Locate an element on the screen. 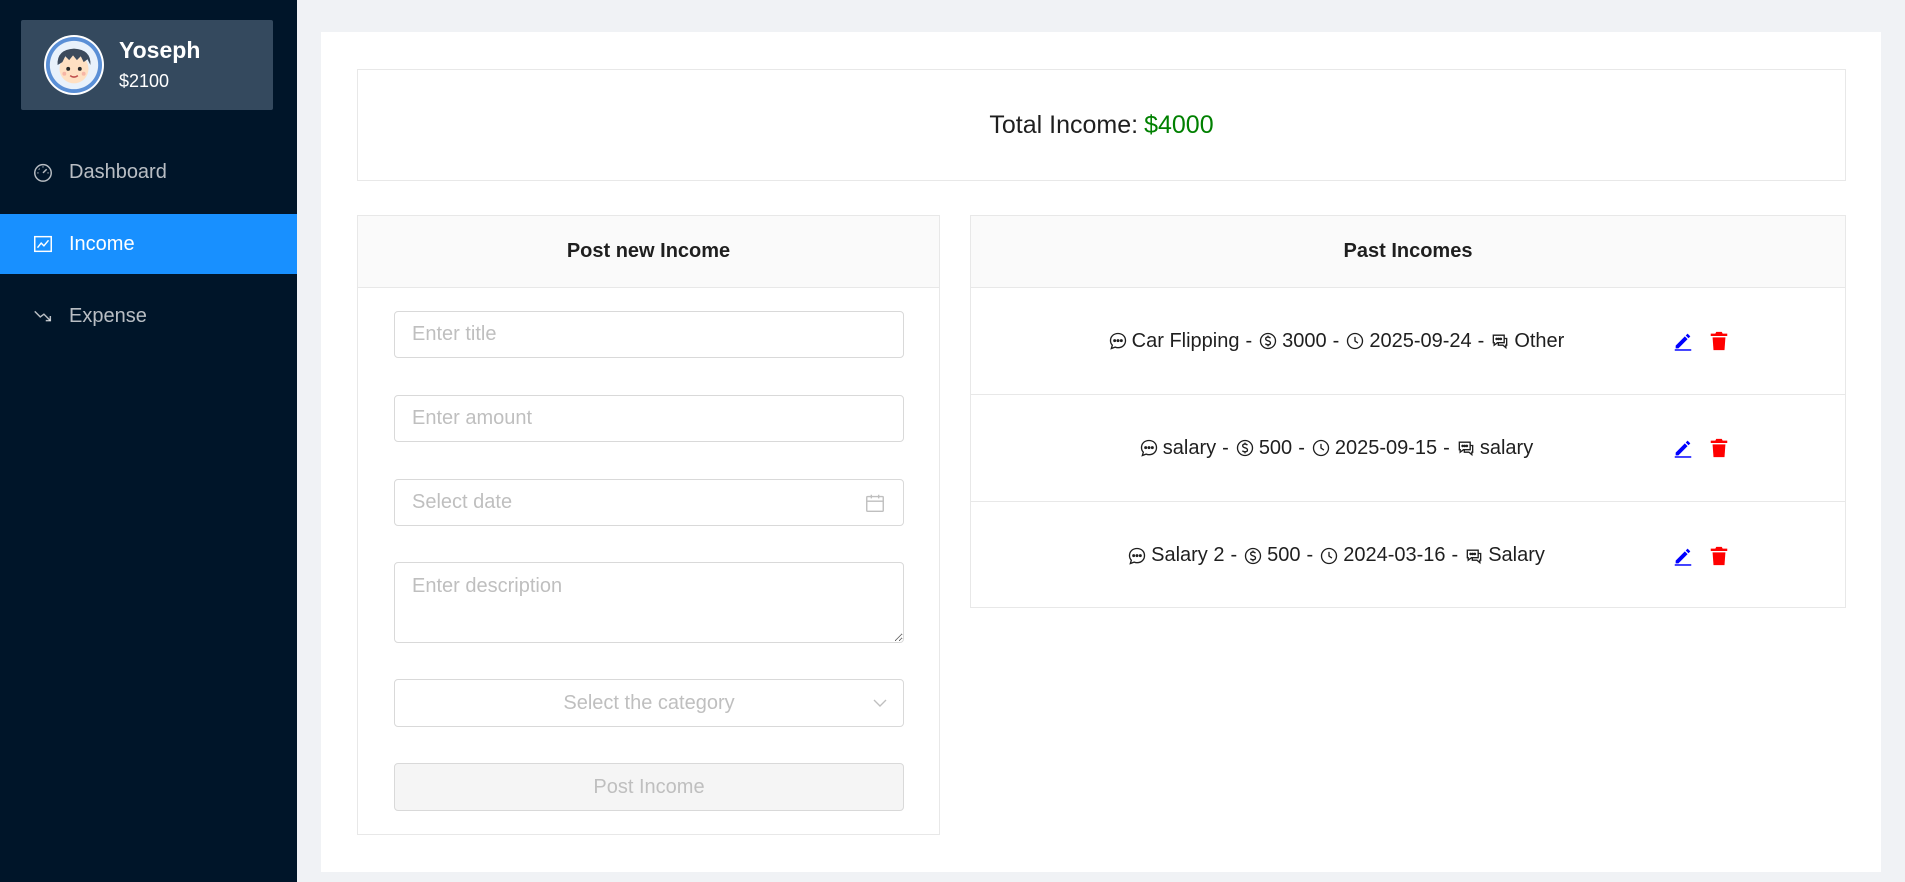  amount-input is located at coordinates (649, 418).